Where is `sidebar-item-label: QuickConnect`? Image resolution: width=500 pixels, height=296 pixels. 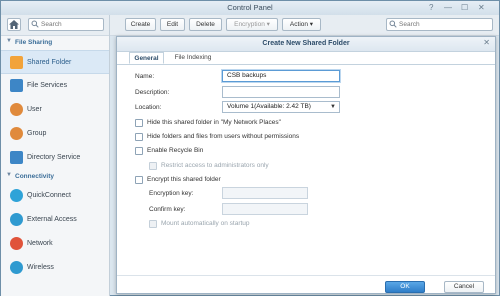 sidebar-item-label: QuickConnect is located at coordinates (49, 195).